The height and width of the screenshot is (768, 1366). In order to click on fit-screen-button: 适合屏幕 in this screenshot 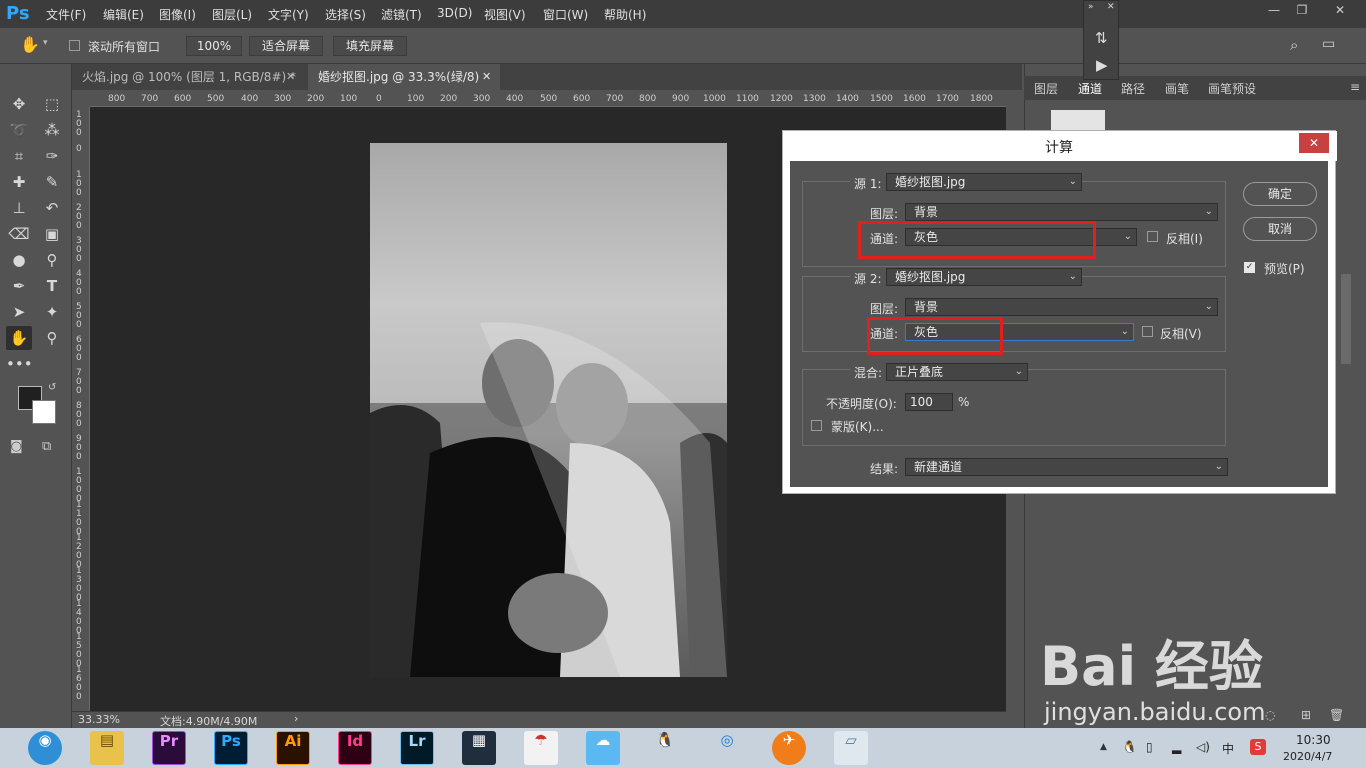, I will do `click(286, 46)`.